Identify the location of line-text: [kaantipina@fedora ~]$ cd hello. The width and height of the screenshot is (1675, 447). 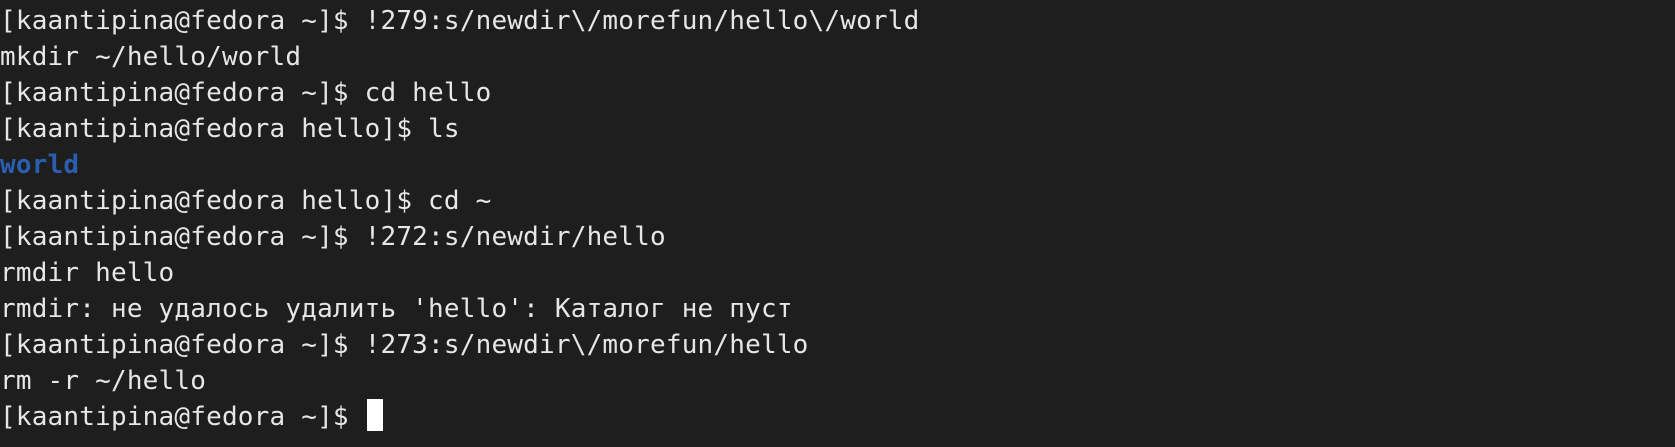
(246, 93).